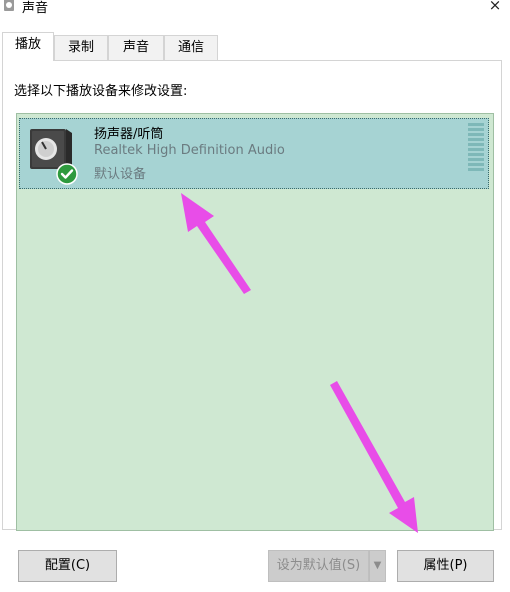 The image size is (510, 592). Describe the element at coordinates (476, 147) in the screenshot. I see `volume-level-meter` at that location.